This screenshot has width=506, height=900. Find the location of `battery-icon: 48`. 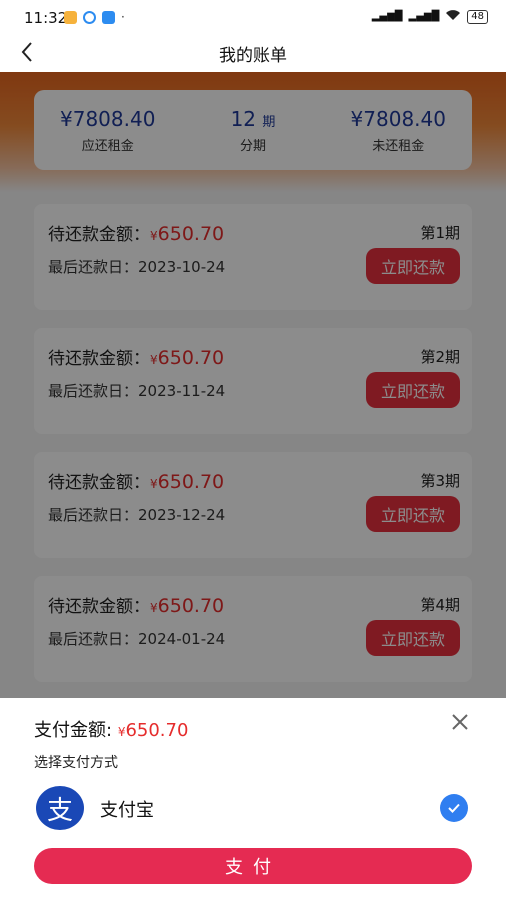

battery-icon: 48 is located at coordinates (477, 16).